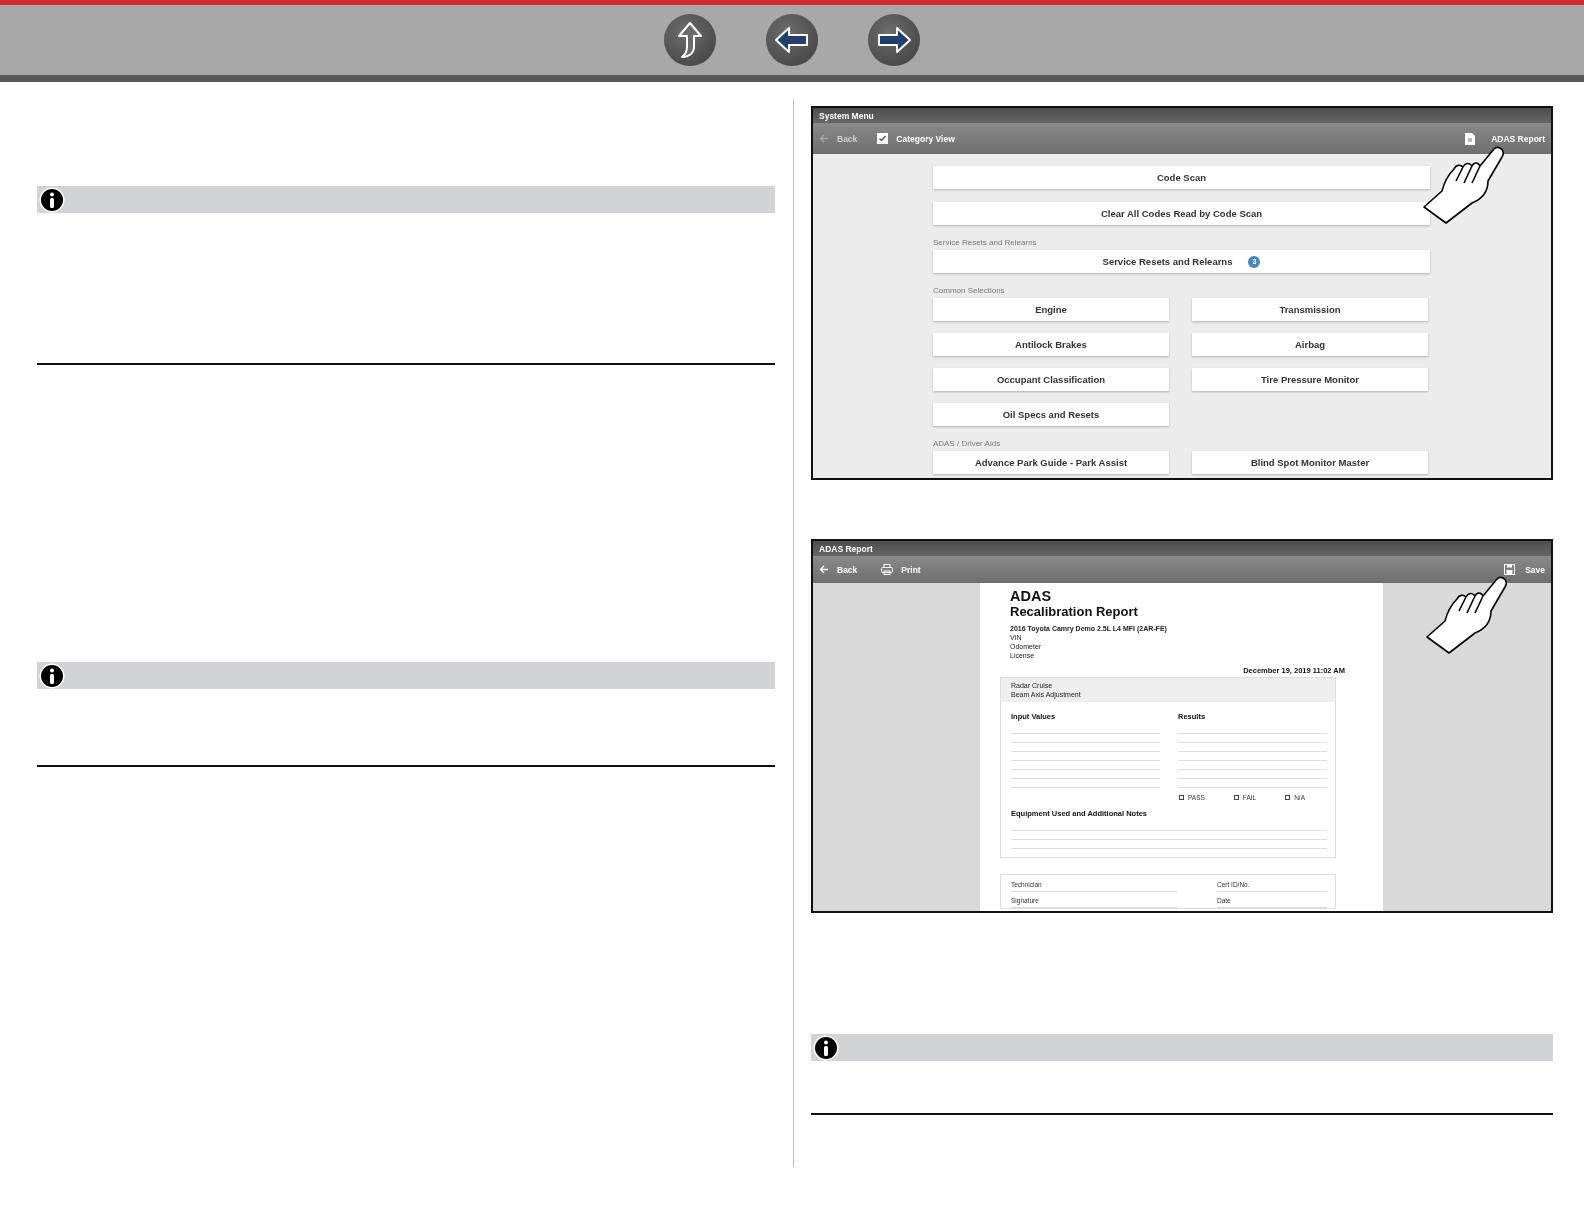 The image size is (1584, 1224). Describe the element at coordinates (1051, 344) in the screenshot. I see `menu-button: Antilock Brakes` at that location.